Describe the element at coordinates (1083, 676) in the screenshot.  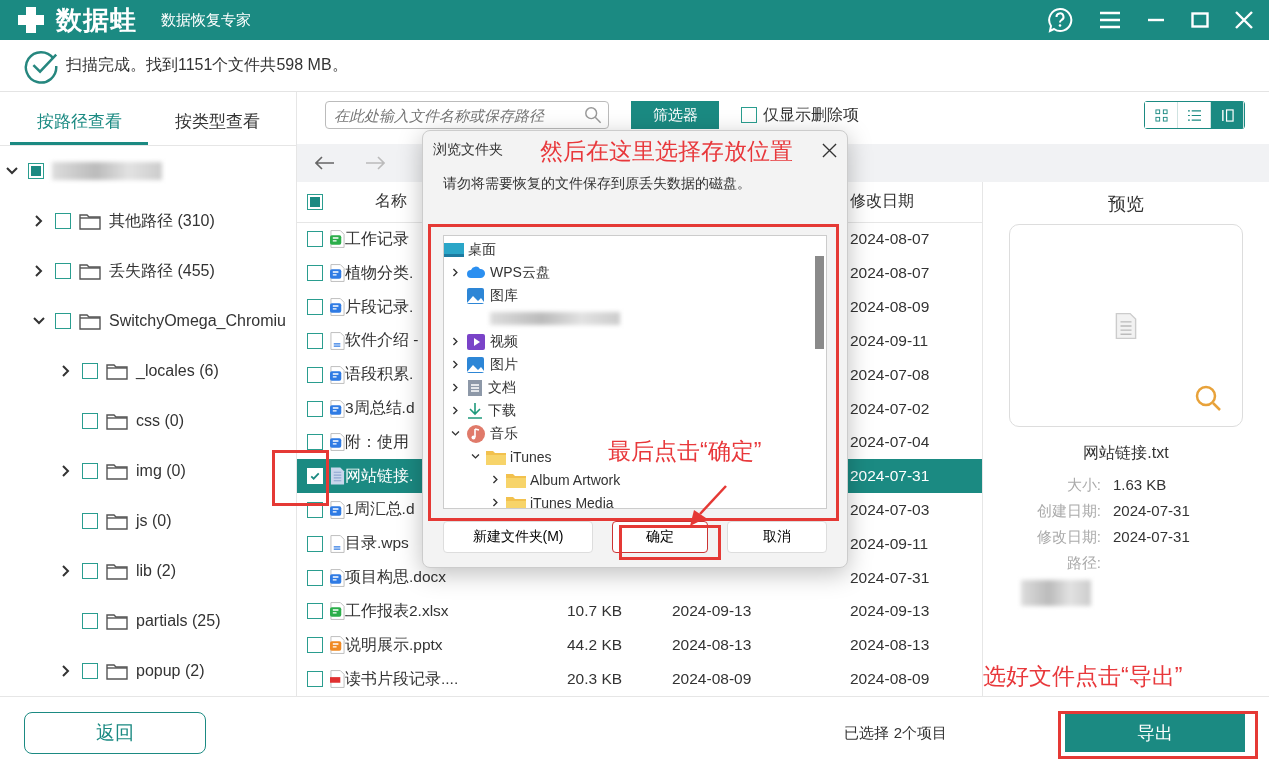
I see `annotation-text: 选好文件点击“导出”` at that location.